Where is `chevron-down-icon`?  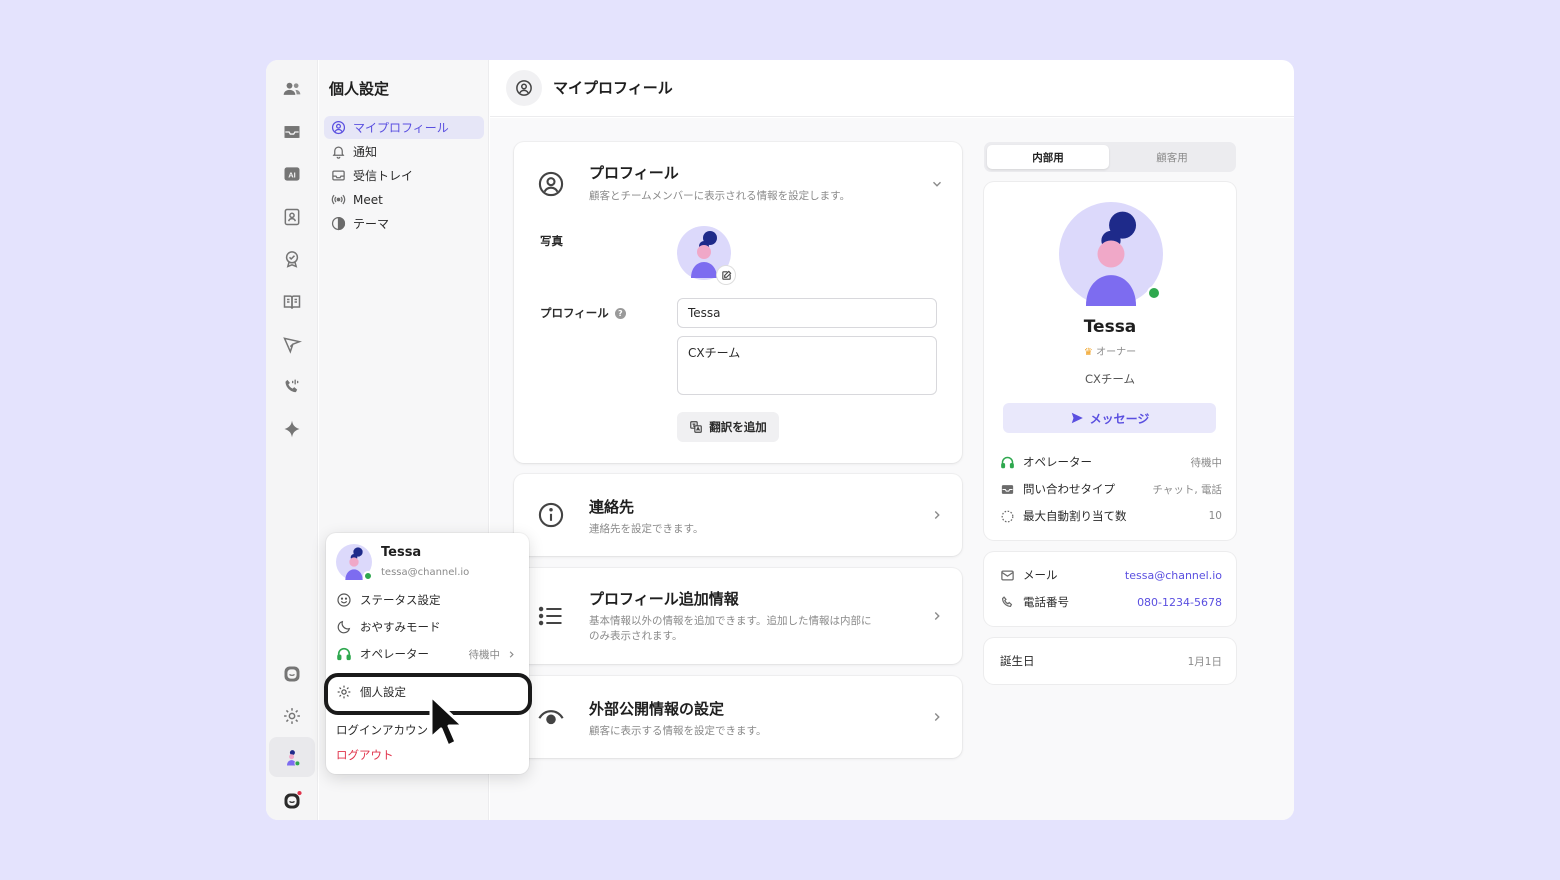 chevron-down-icon is located at coordinates (937, 184).